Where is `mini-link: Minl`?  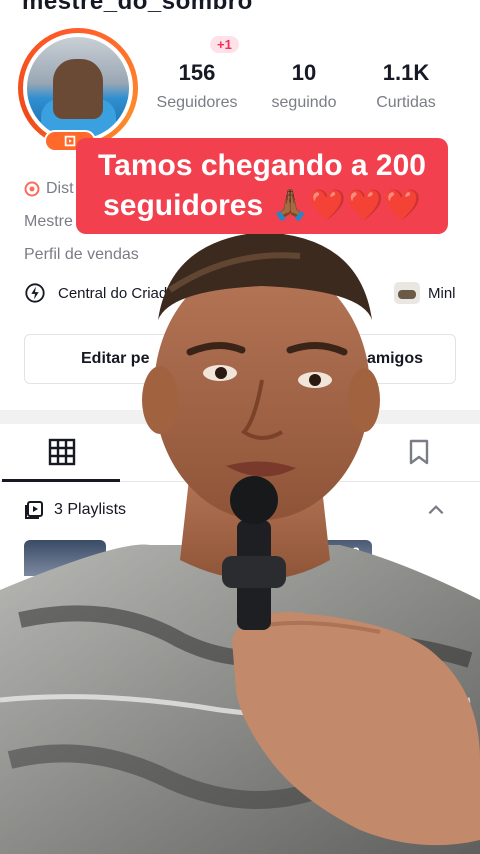
mini-link: Minl is located at coordinates (425, 293).